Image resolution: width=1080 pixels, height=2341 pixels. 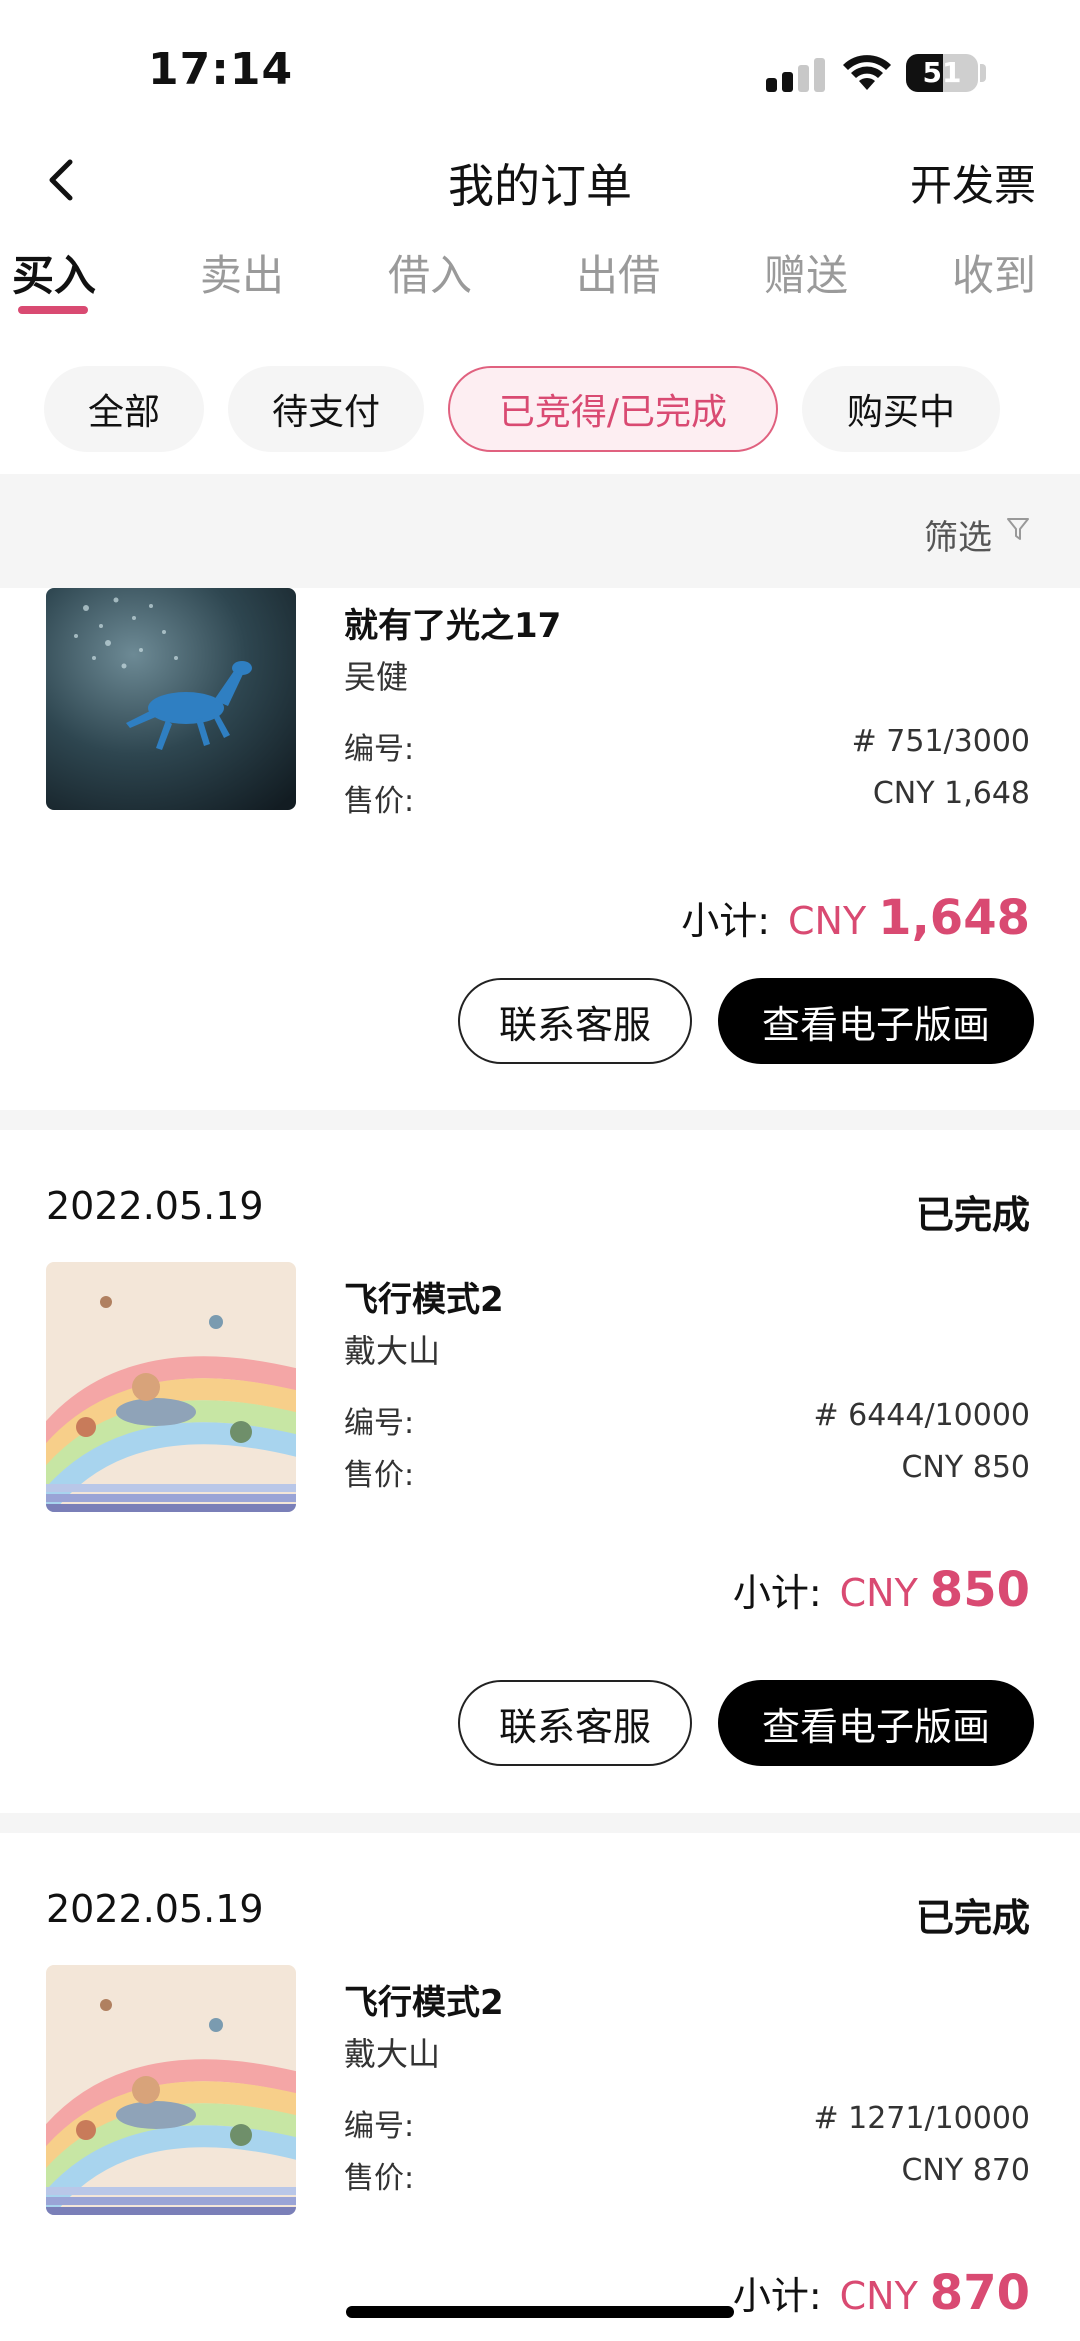 What do you see at coordinates (221, 69) in the screenshot?
I see `status-time: 17:14` at bounding box center [221, 69].